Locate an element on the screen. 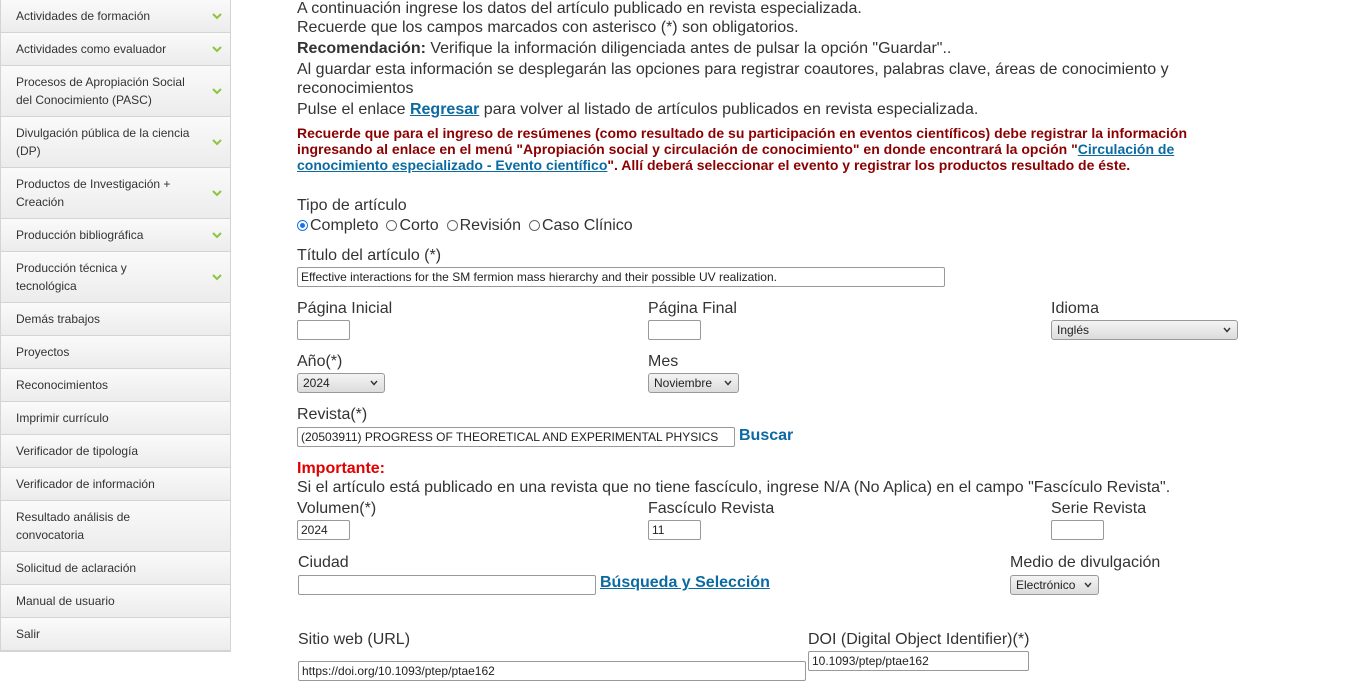 This screenshot has height=683, width=1366. sidebar-item: Manual de usuario is located at coordinates (115, 601).